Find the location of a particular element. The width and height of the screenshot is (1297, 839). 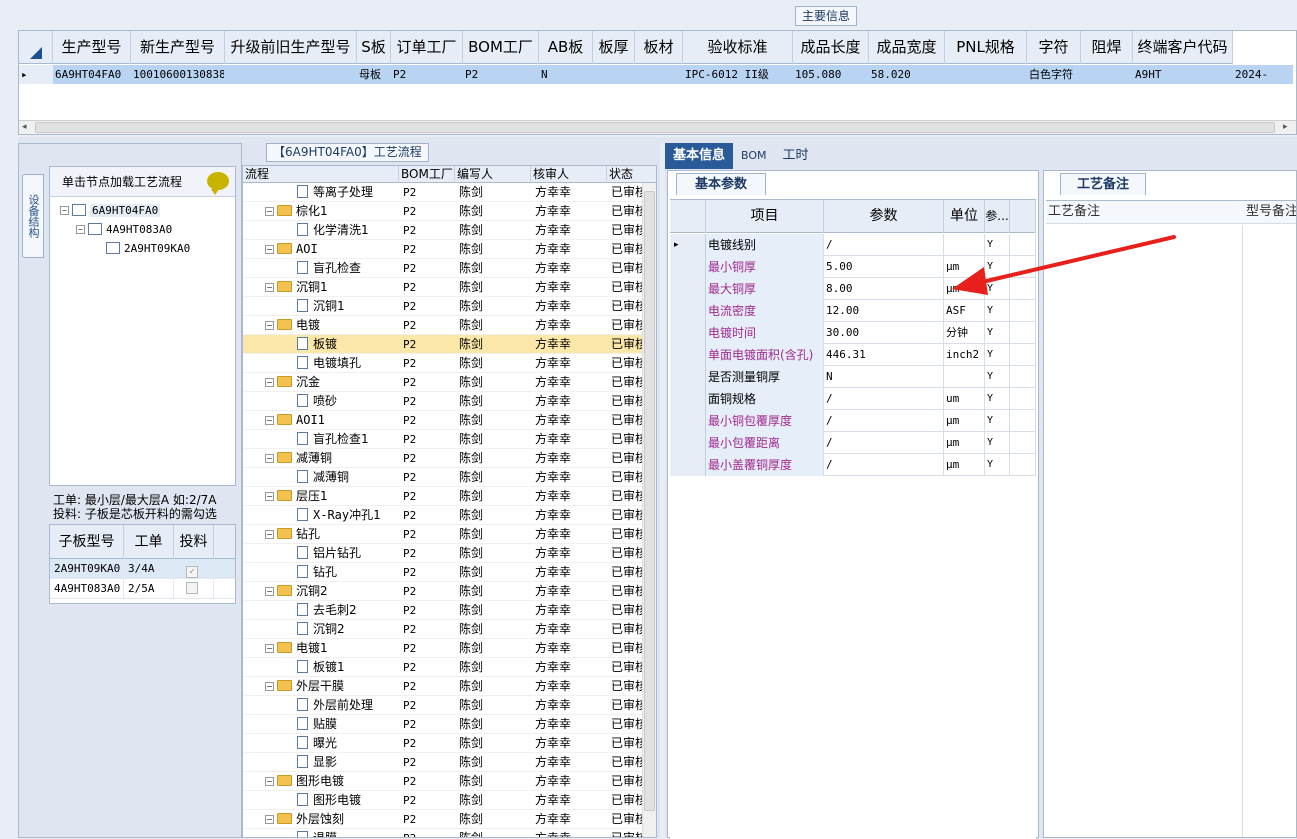

tab-basic-info: 基本信息 is located at coordinates (699, 156).